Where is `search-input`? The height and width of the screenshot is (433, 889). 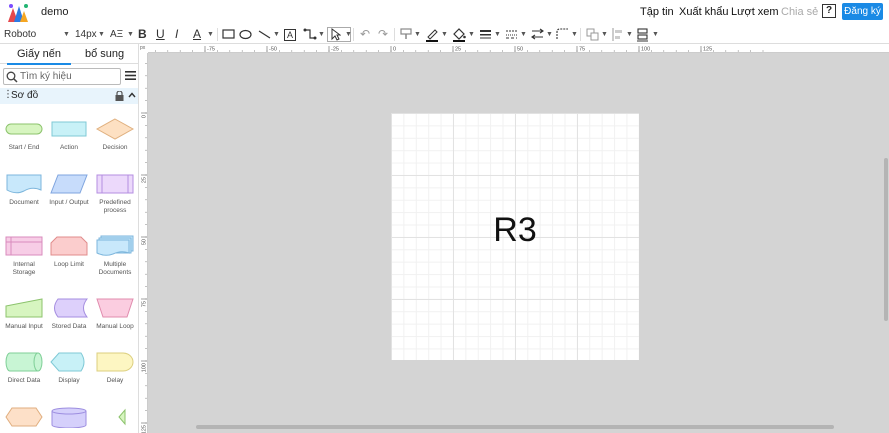 search-input is located at coordinates (69, 76).